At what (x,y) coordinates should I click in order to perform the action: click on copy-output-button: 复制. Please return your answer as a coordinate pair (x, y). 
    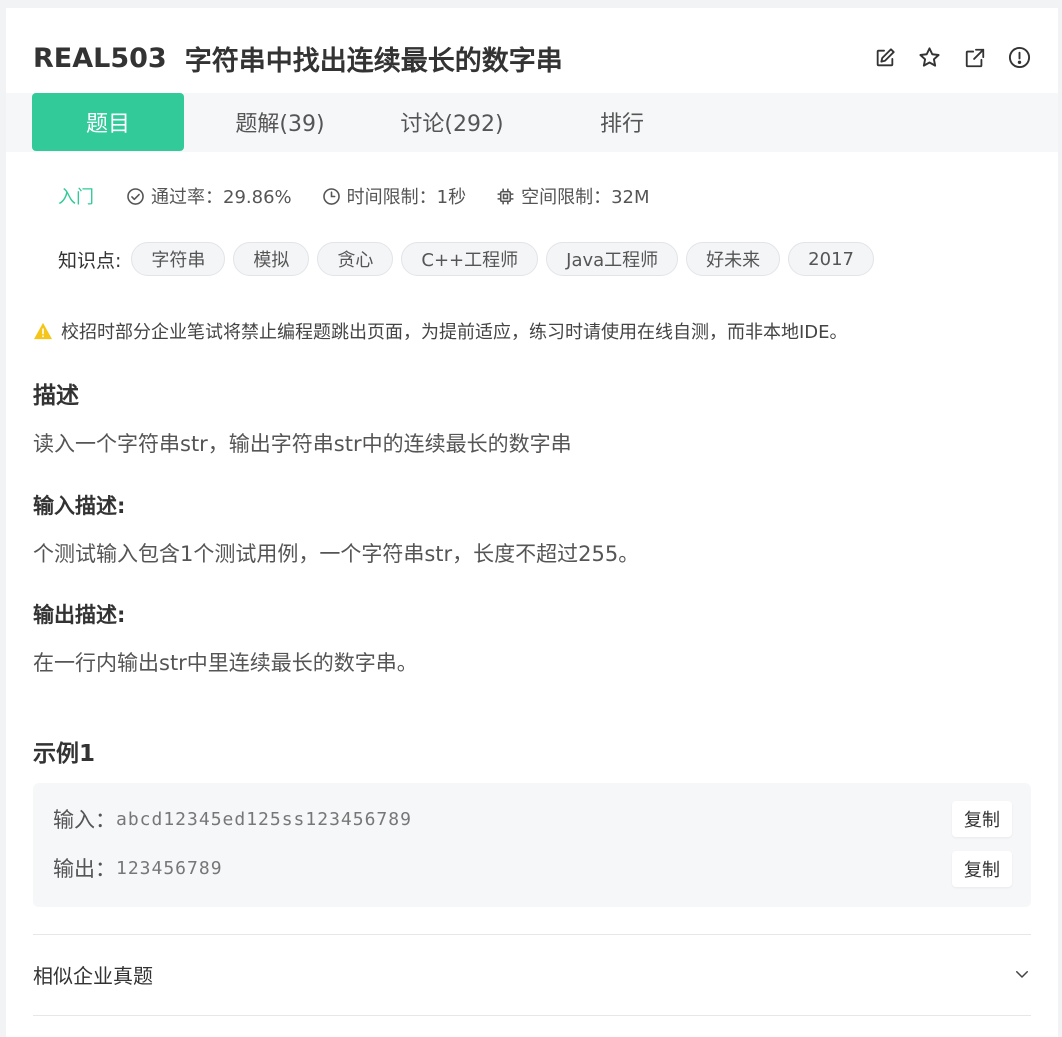
    Looking at the image, I should click on (982, 869).